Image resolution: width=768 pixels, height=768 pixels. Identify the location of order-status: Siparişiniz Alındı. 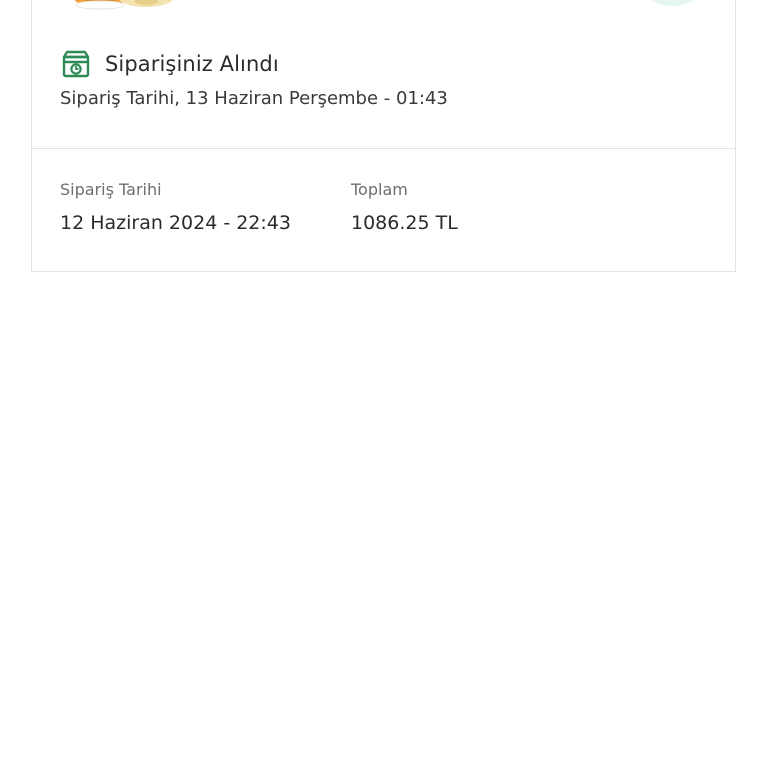
(169, 64).